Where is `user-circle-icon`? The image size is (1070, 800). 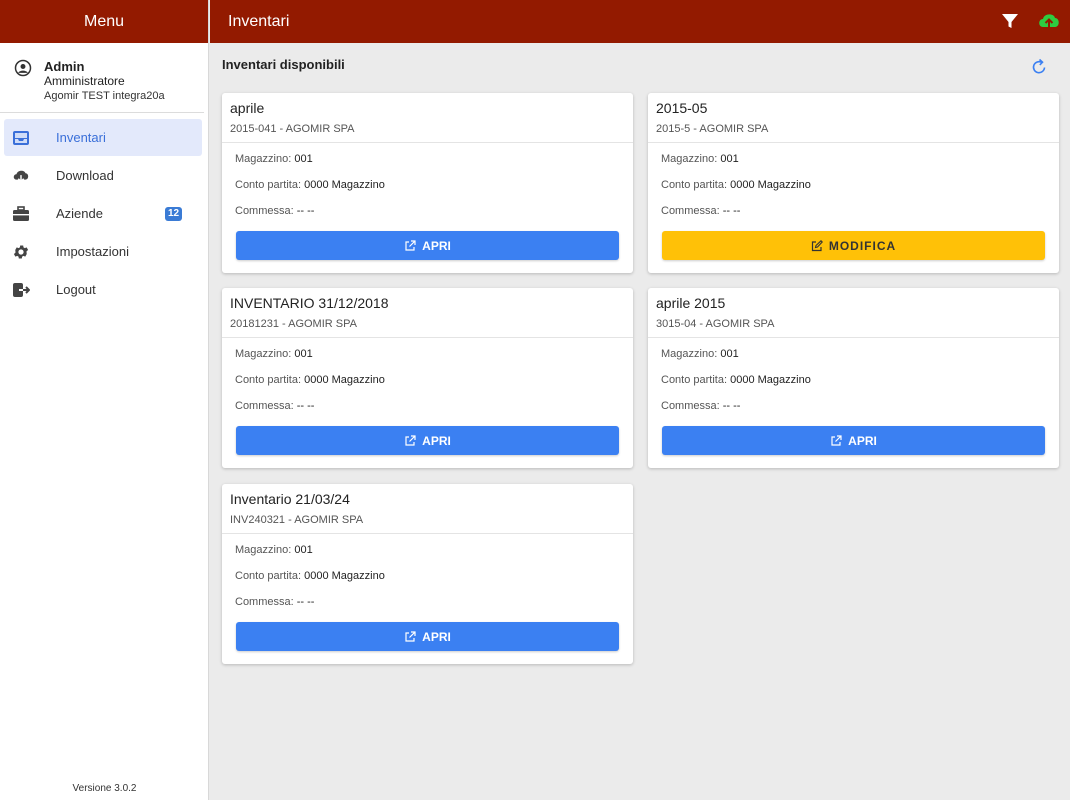 user-circle-icon is located at coordinates (23, 68).